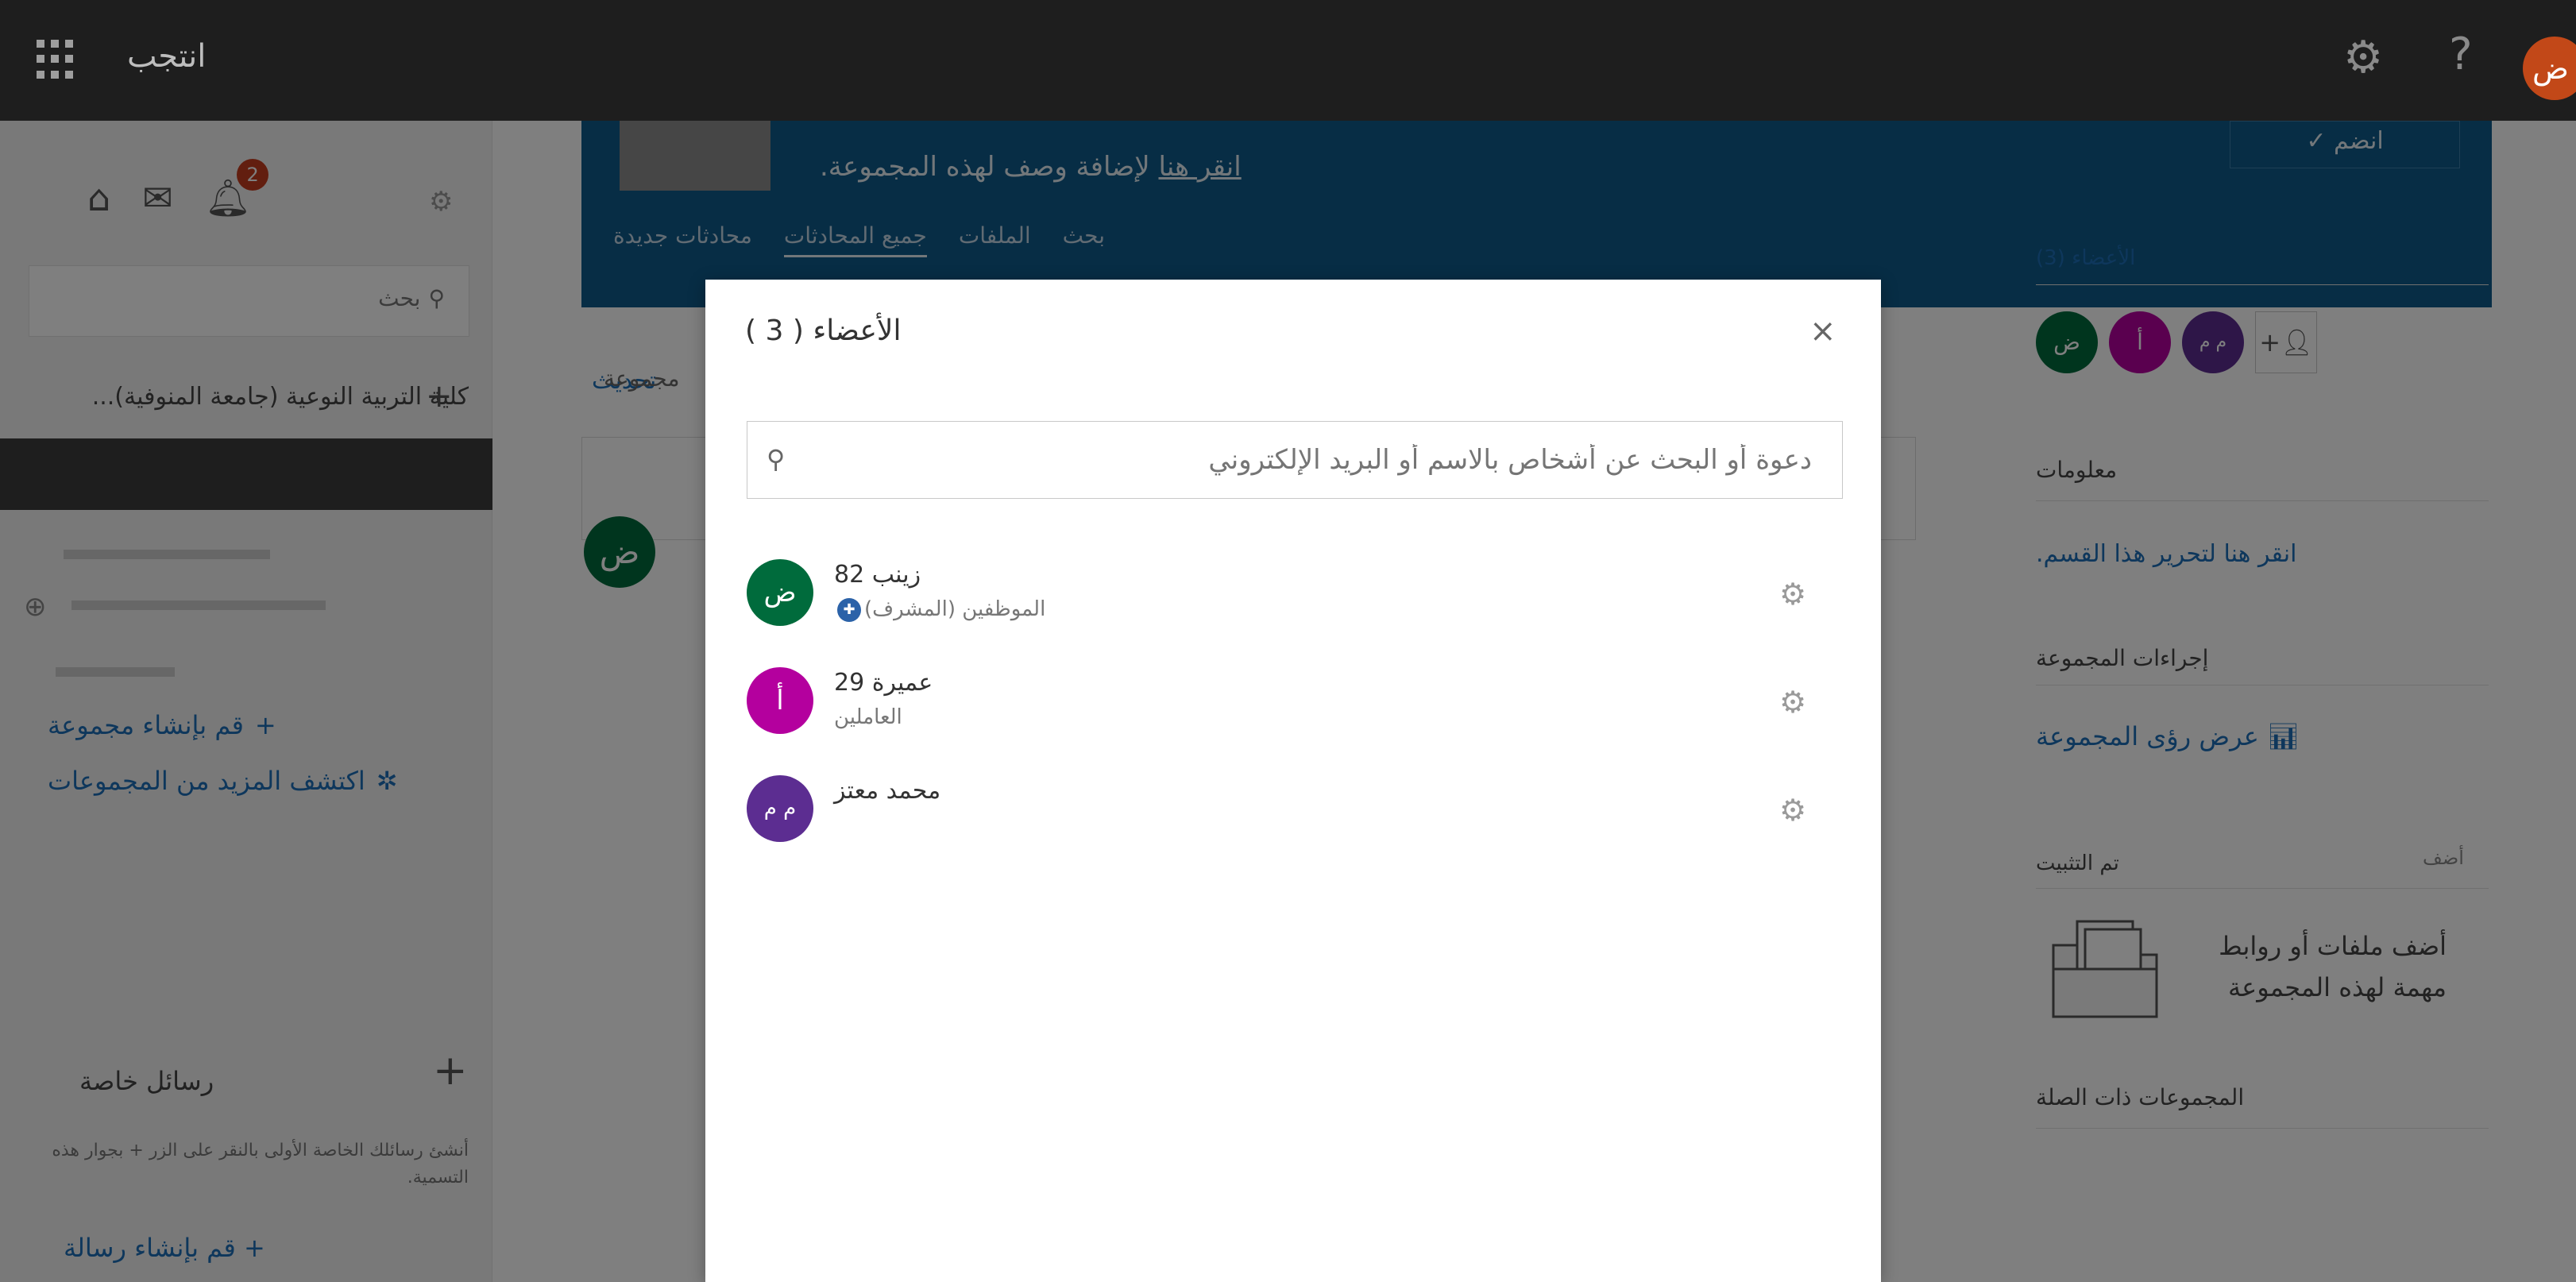  I want to click on close-icon: ×, so click(1823, 331).